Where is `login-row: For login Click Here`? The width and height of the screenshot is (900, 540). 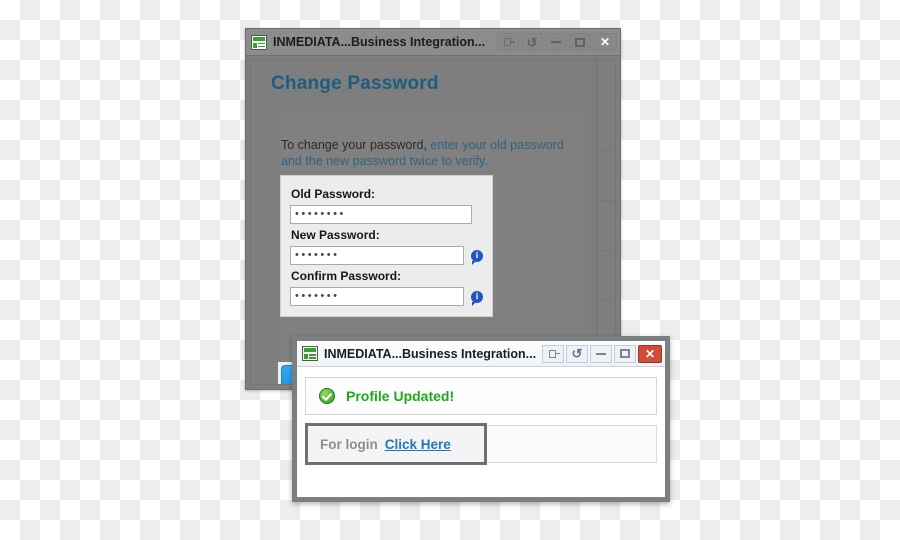
login-row: For login Click Here is located at coordinates (481, 444).